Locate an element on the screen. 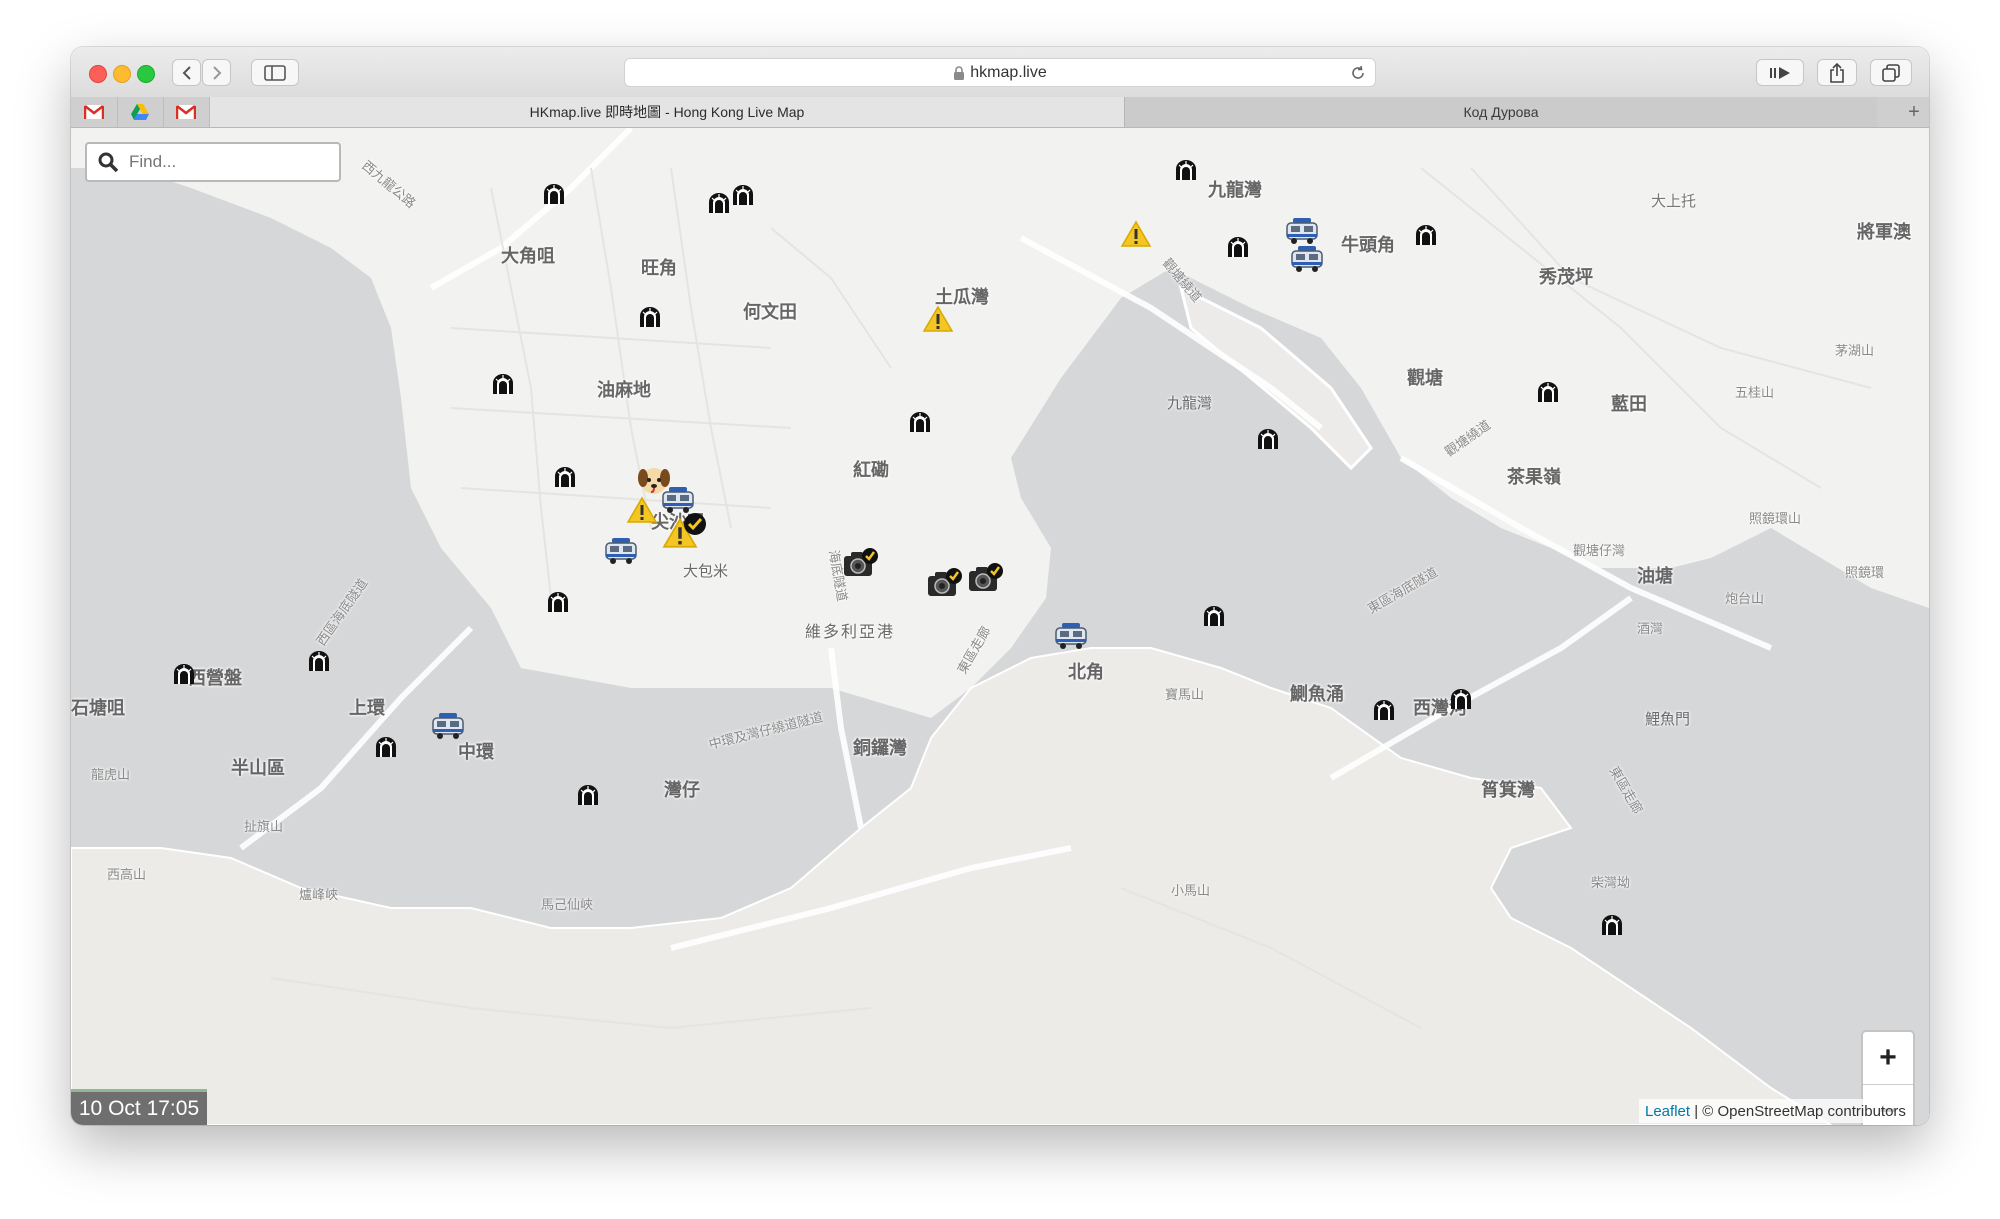 The height and width of the screenshot is (1219, 2000). new-tab-button: + is located at coordinates (1914, 112).